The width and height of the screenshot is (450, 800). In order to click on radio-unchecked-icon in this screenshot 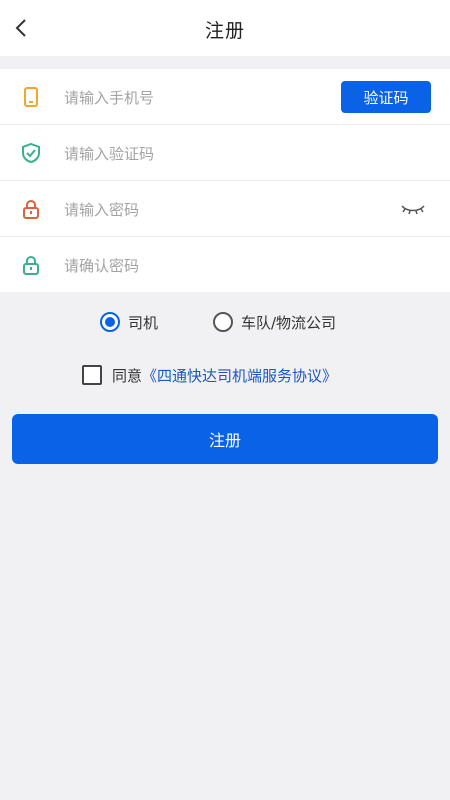, I will do `click(223, 322)`.